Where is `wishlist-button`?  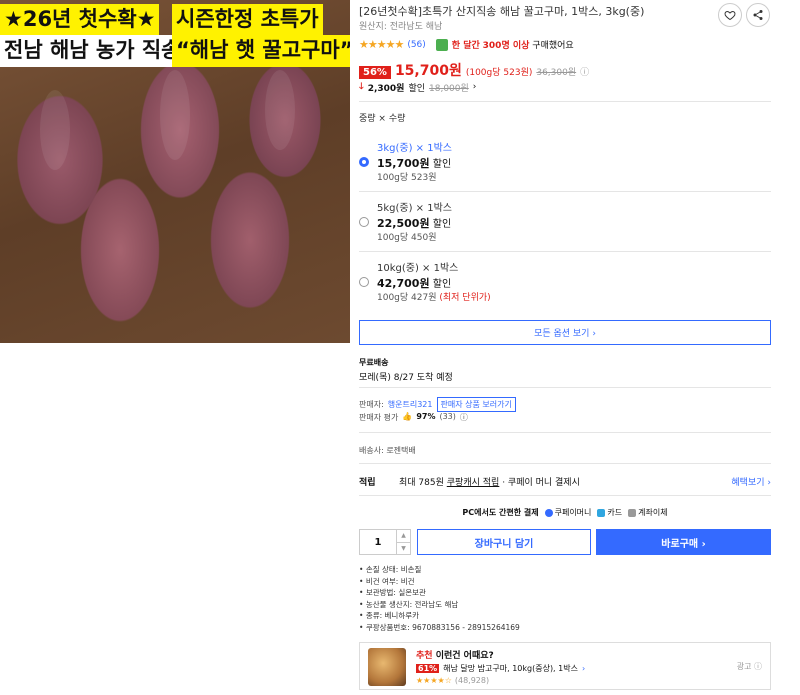
wishlist-button is located at coordinates (730, 15).